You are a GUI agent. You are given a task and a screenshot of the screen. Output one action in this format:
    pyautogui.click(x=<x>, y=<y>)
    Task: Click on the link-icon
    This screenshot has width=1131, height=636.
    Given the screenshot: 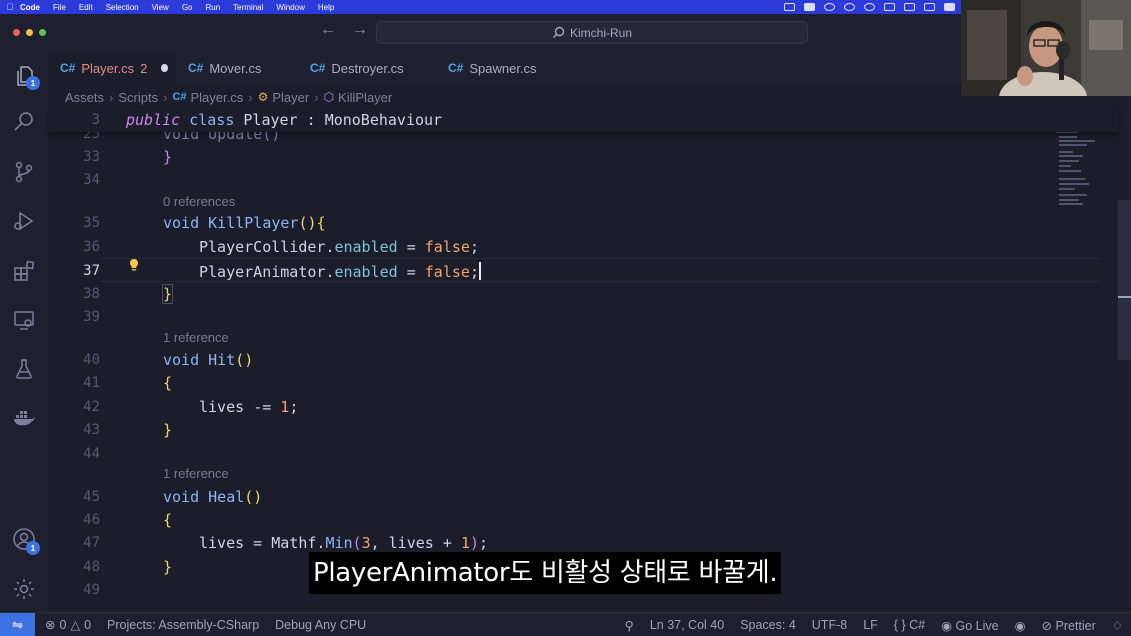 What is the action you would take?
    pyautogui.click(x=869, y=7)
    